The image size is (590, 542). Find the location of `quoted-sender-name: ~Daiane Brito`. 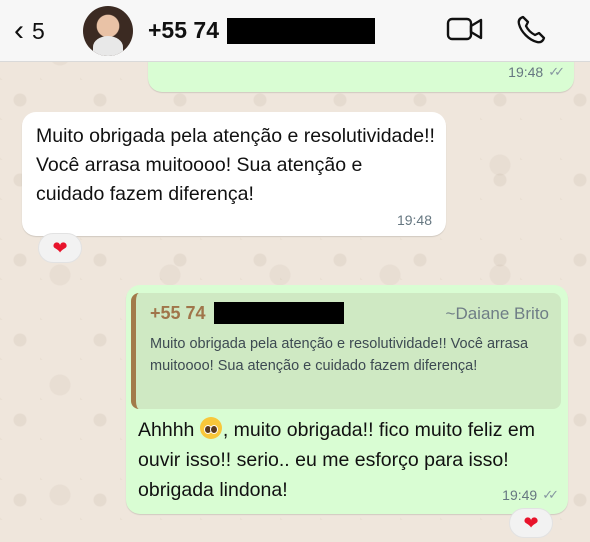

quoted-sender-name: ~Daiane Brito is located at coordinates (497, 313).